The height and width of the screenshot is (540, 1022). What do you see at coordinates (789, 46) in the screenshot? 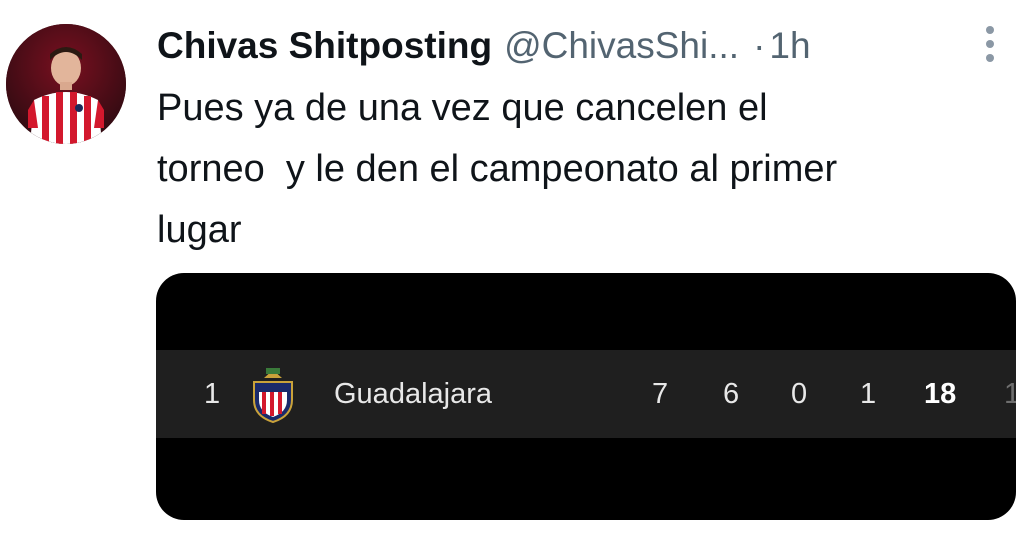
I see `timestamp: 1h` at bounding box center [789, 46].